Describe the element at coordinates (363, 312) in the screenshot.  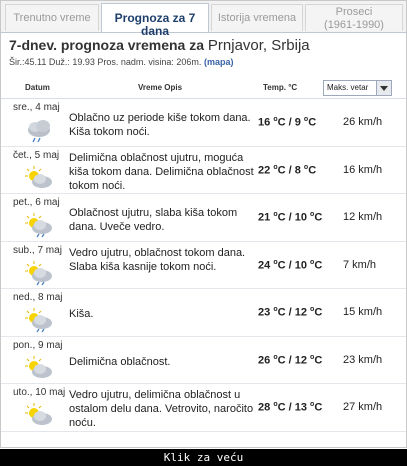
I see `row-wind: 15 km/h` at that location.